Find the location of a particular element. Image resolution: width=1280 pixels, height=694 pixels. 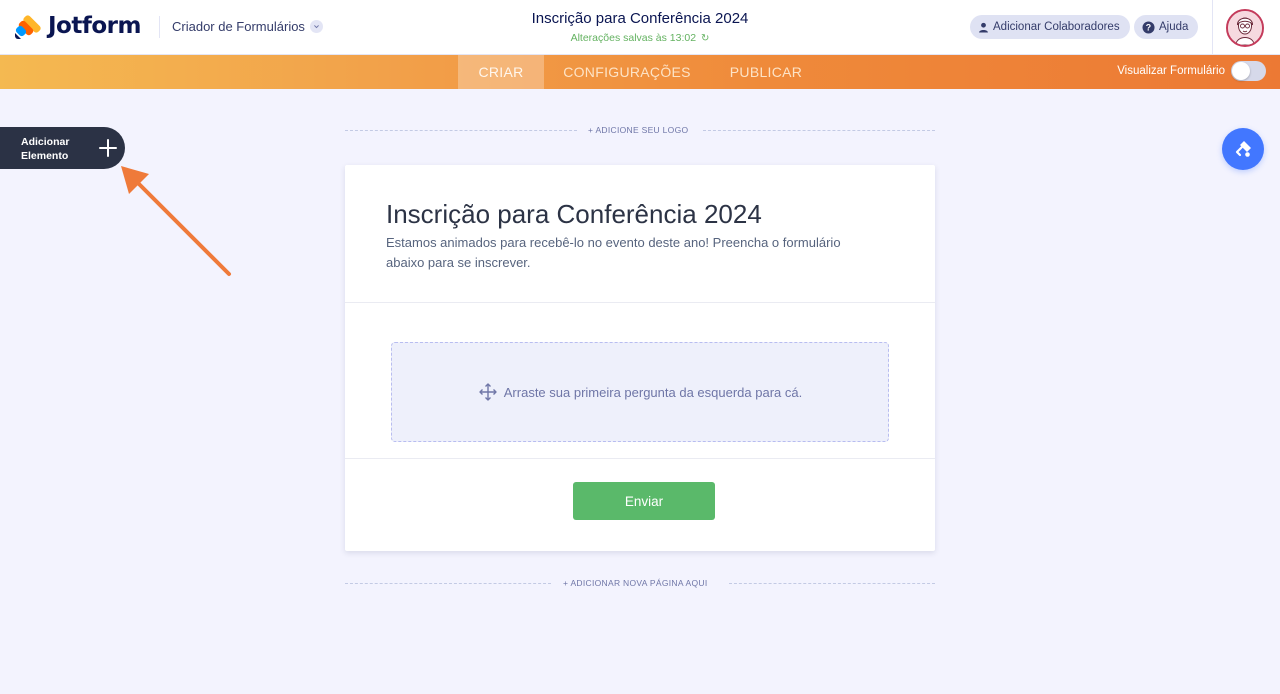

avatar-divider is located at coordinates (1212, 27).